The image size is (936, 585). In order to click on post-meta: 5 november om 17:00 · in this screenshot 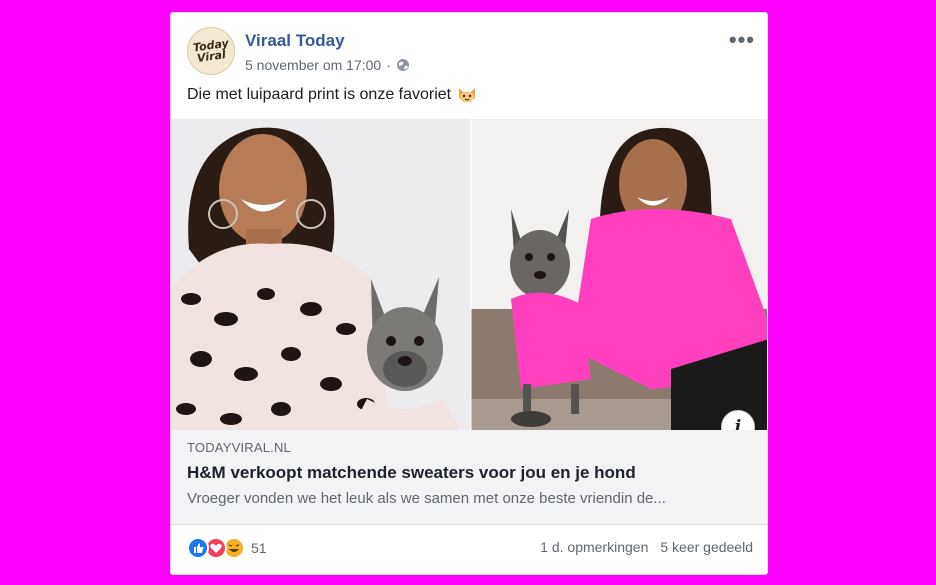, I will do `click(327, 65)`.